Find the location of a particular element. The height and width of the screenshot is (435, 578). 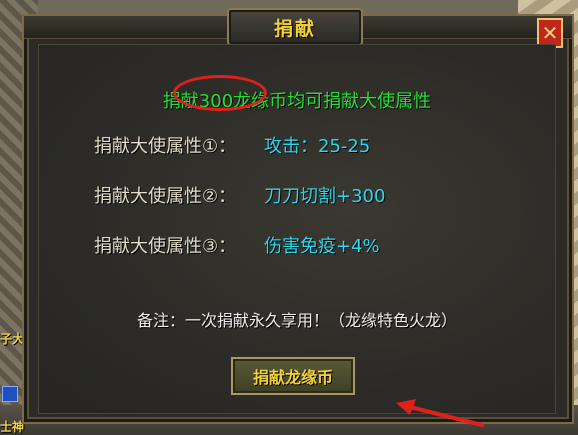

red-arrow-annotation is located at coordinates (440, 413).